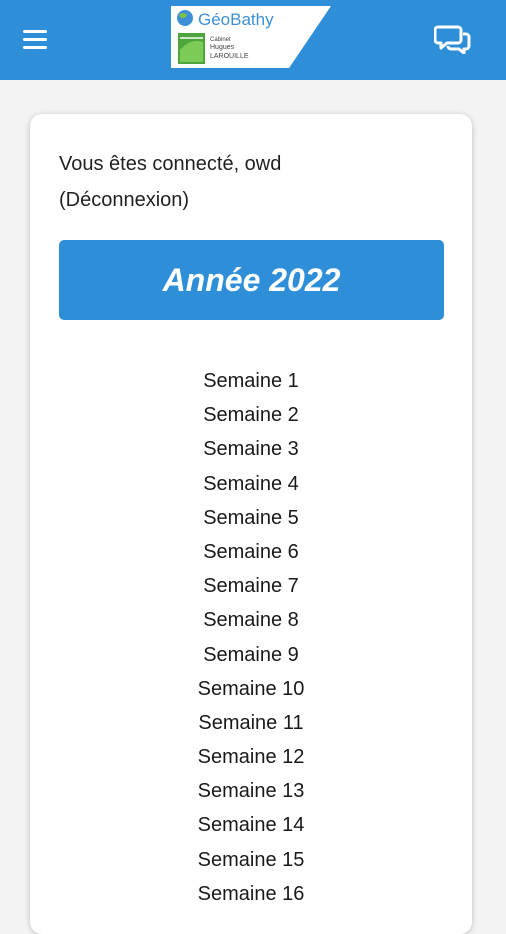 The image size is (506, 934). I want to click on week-item: Semaine 3, so click(251, 451).